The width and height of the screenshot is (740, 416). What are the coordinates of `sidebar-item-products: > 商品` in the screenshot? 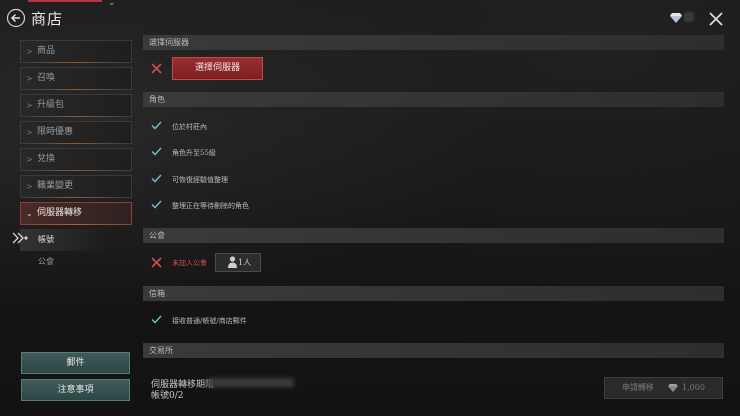 It's located at (76, 51).